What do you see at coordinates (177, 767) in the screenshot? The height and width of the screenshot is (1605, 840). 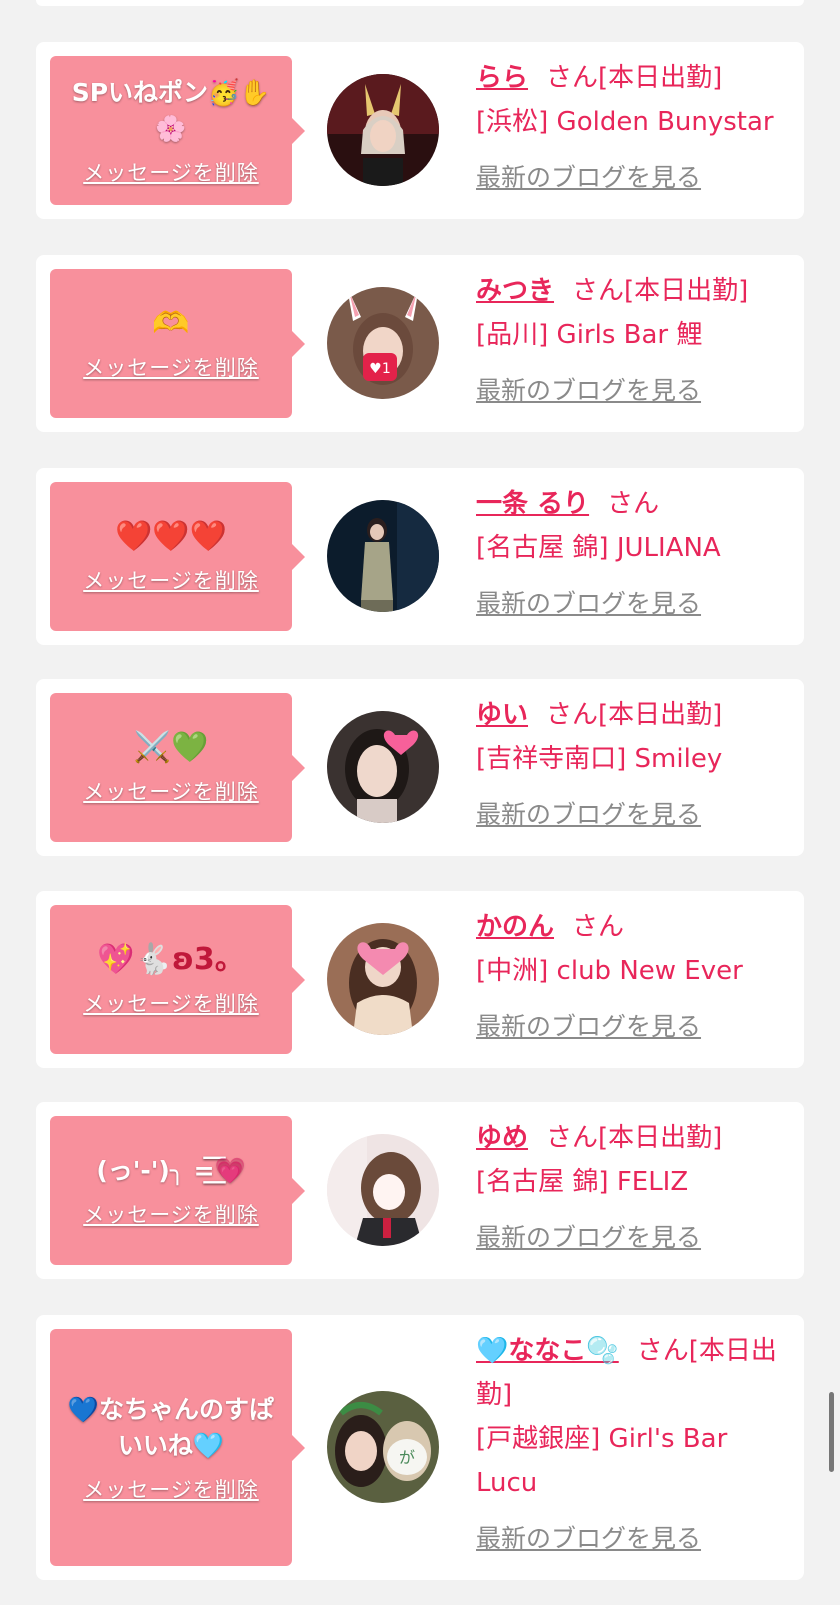 I see `message-bubble: ⚔️💚 メッセージを削除` at bounding box center [177, 767].